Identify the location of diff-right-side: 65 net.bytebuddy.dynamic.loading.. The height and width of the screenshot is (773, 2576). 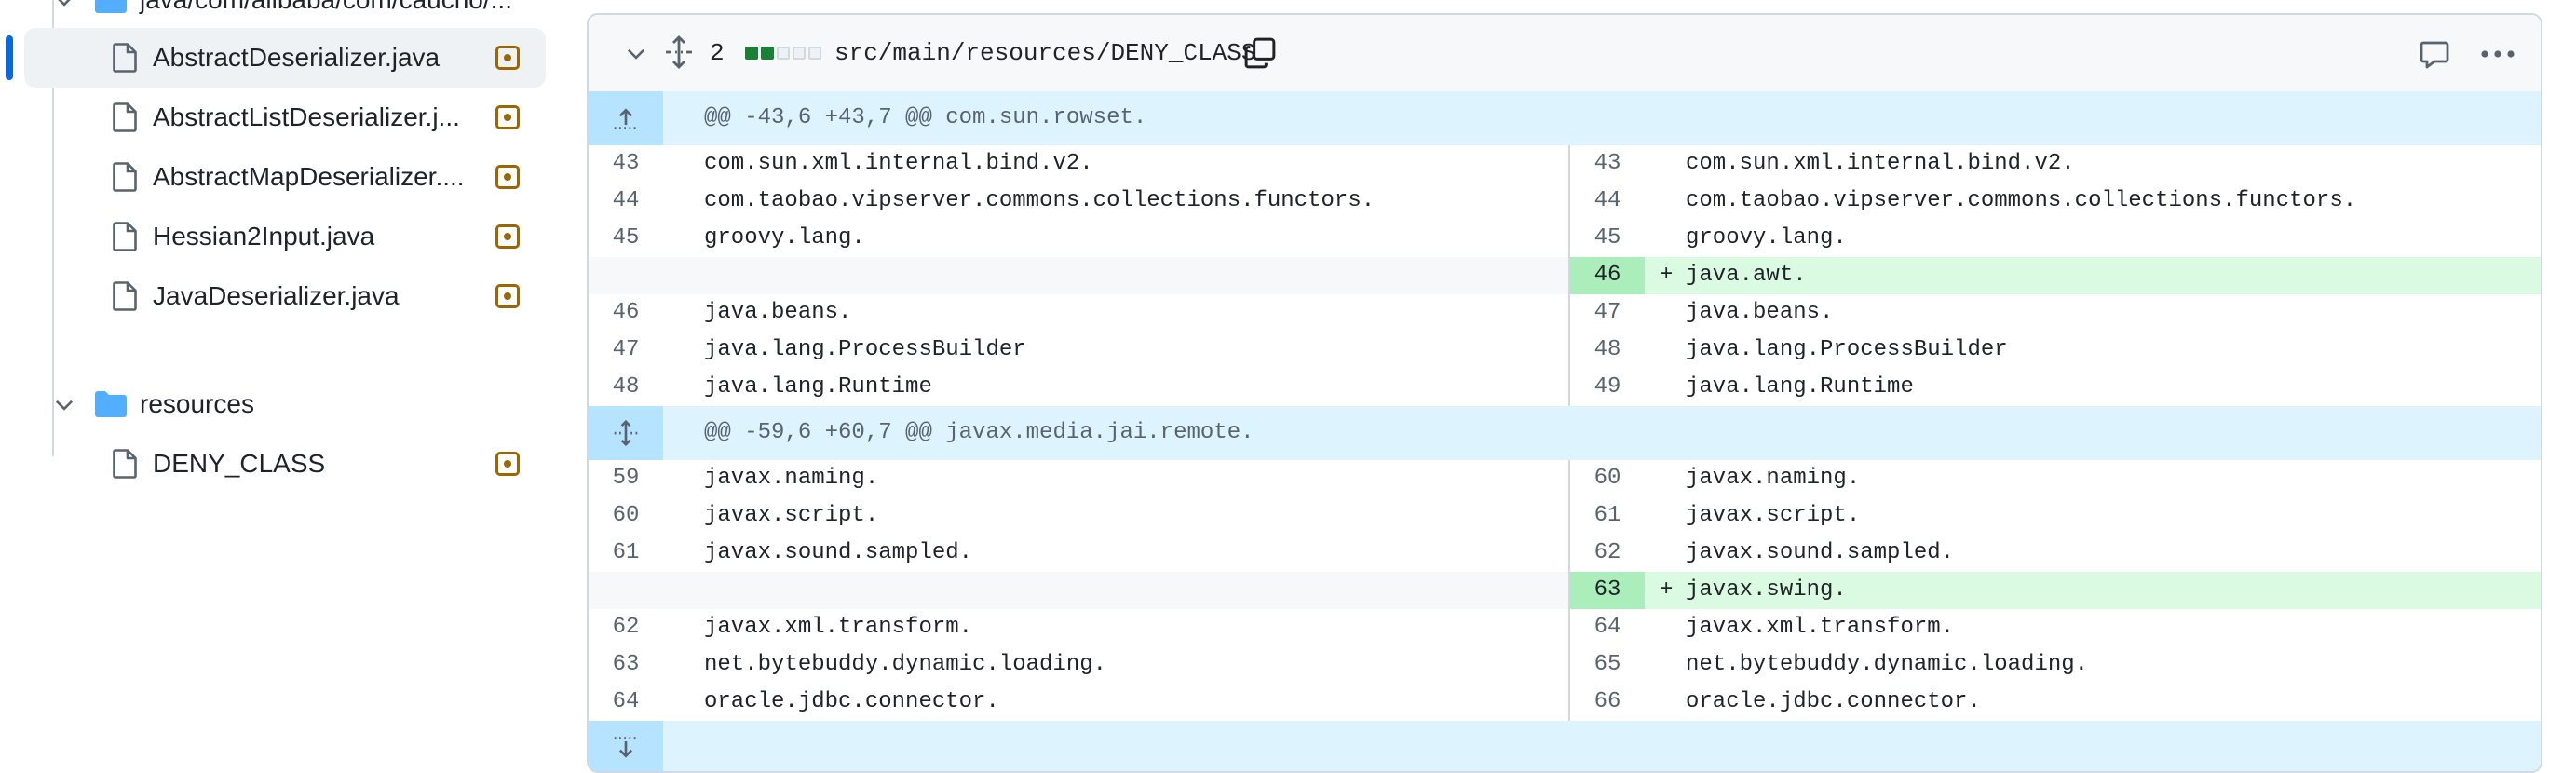
(2055, 665).